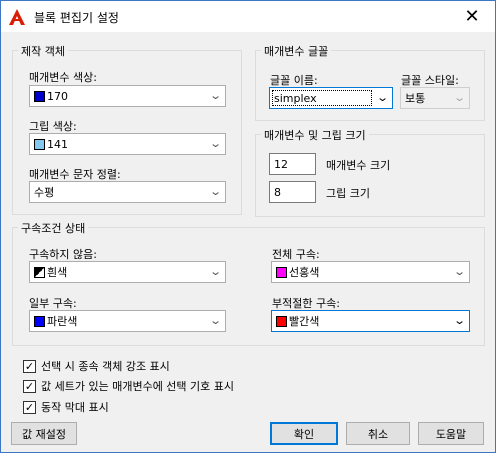 The width and height of the screenshot is (496, 453). Describe the element at coordinates (63, 254) in the screenshot. I see `unconstrained-label: 구속하지 않음:` at that location.